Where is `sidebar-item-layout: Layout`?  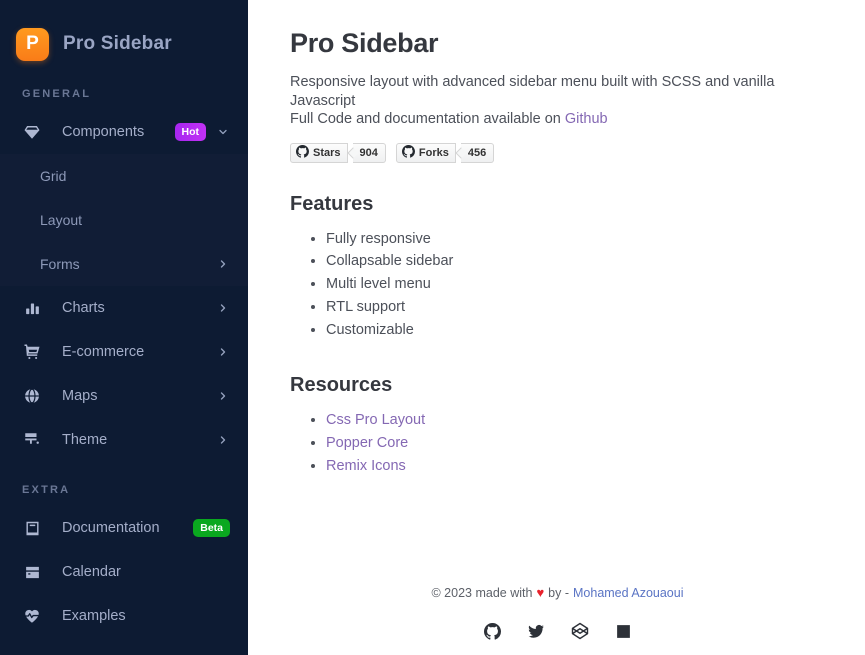 sidebar-item-layout: Layout is located at coordinates (124, 220).